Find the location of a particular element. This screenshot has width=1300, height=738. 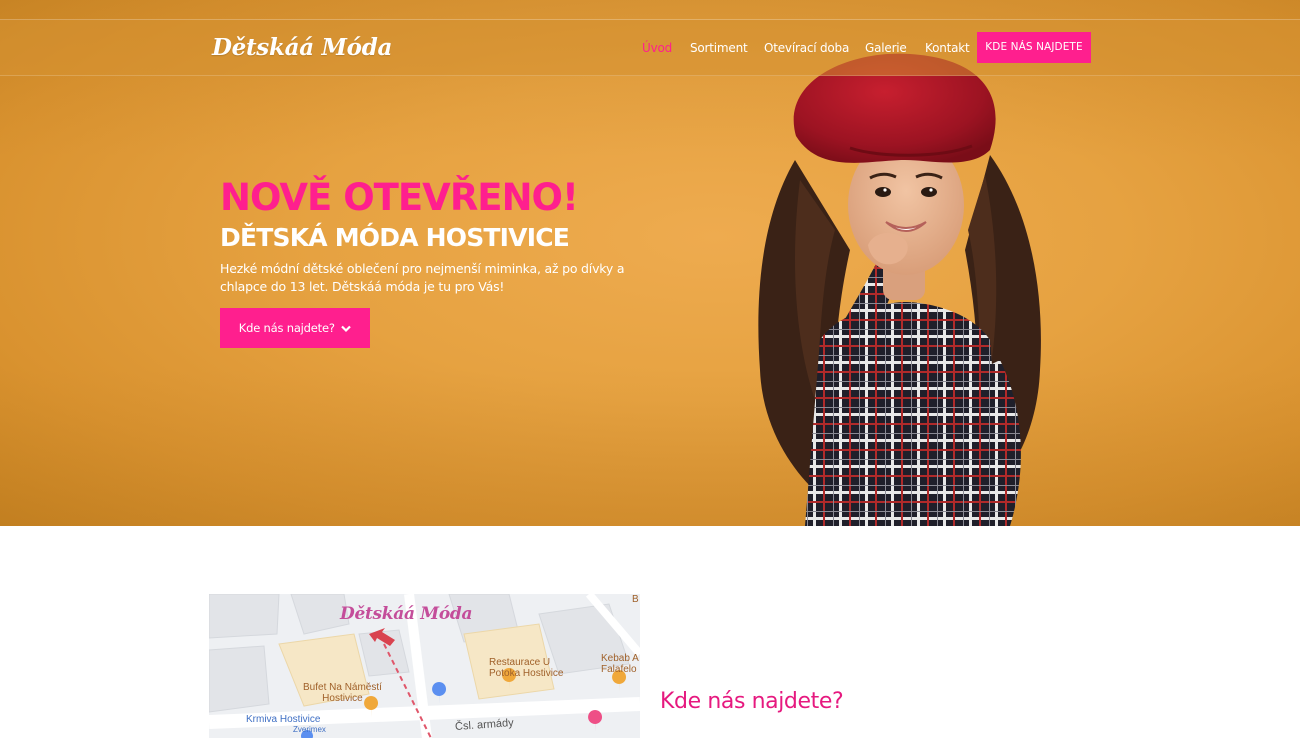

map-label-kebab-line2: Falafelo is located at coordinates (619, 669).